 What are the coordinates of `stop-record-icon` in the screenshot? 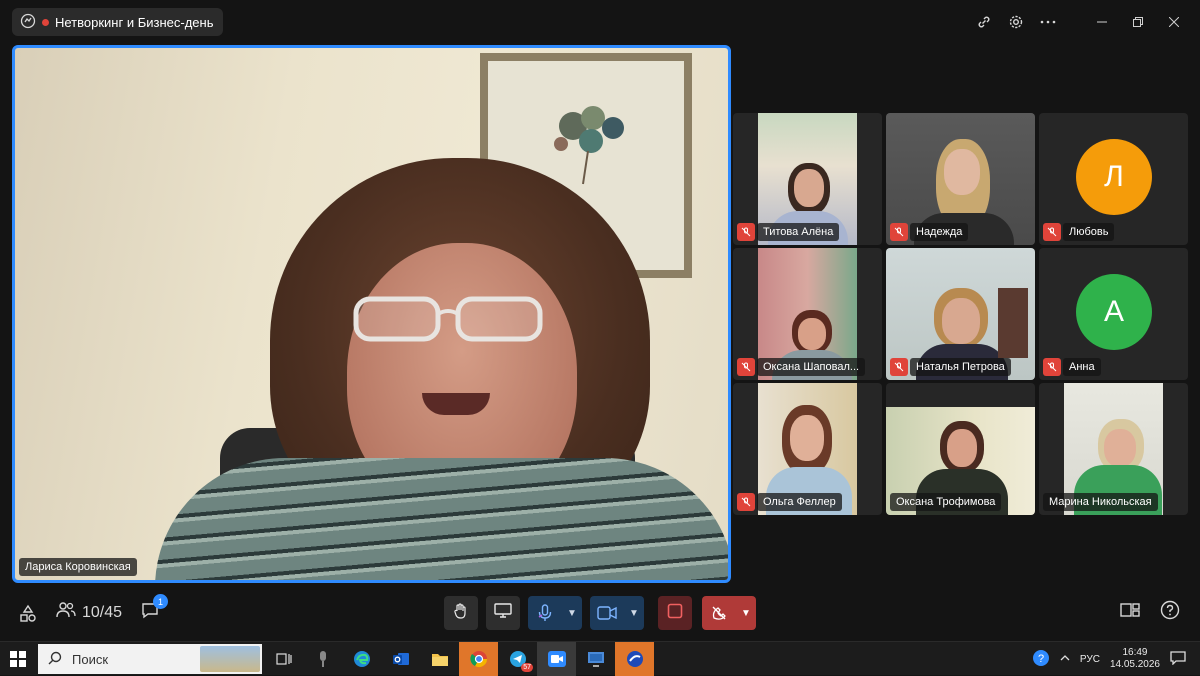 It's located at (675, 613).